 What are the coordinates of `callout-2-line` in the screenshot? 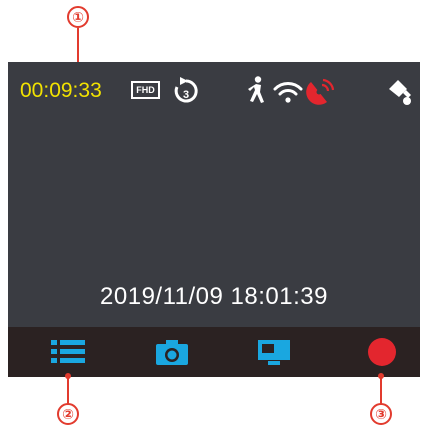 It's located at (68, 390).